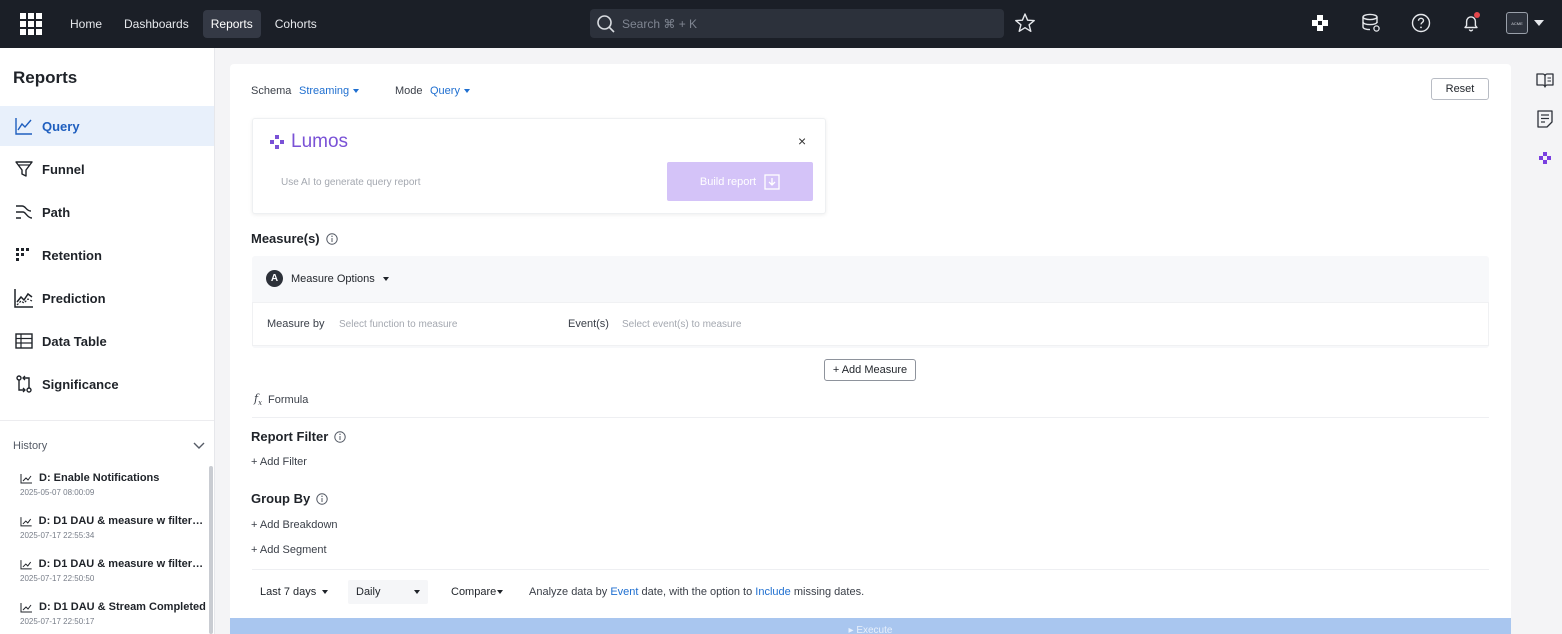 This screenshot has width=1562, height=634. What do you see at coordinates (294, 525) in the screenshot?
I see `add-breakdown-button: + Add Breakdown` at bounding box center [294, 525].